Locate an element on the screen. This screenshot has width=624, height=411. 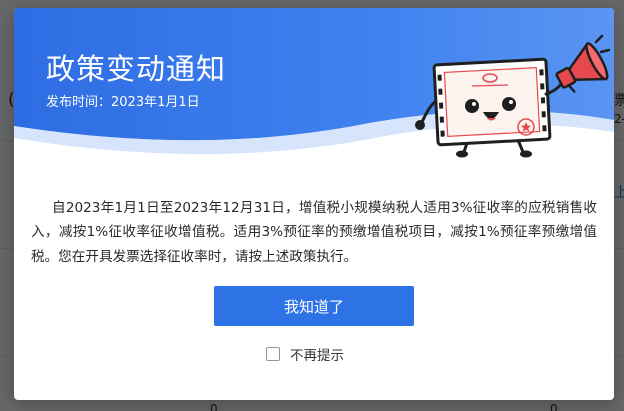
publish-date-value: 2023年1月1日 is located at coordinates (155, 102).